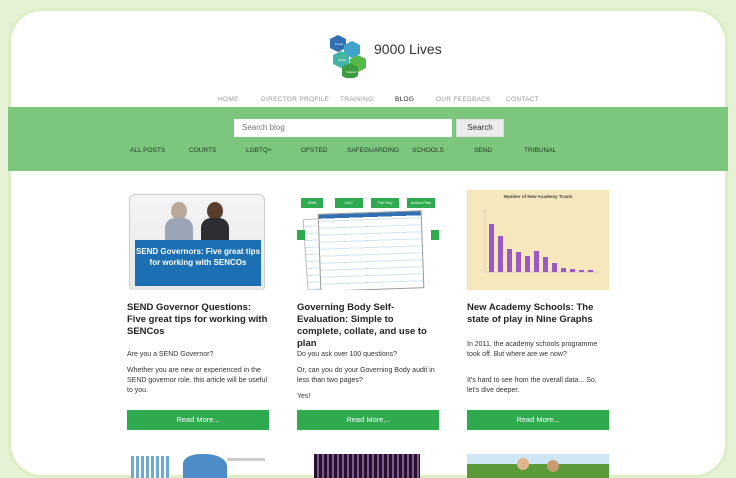 The width and height of the screenshot is (736, 478). Describe the element at coordinates (540, 150) in the screenshot. I see `category-tribunal: TRIBUNAL` at that location.